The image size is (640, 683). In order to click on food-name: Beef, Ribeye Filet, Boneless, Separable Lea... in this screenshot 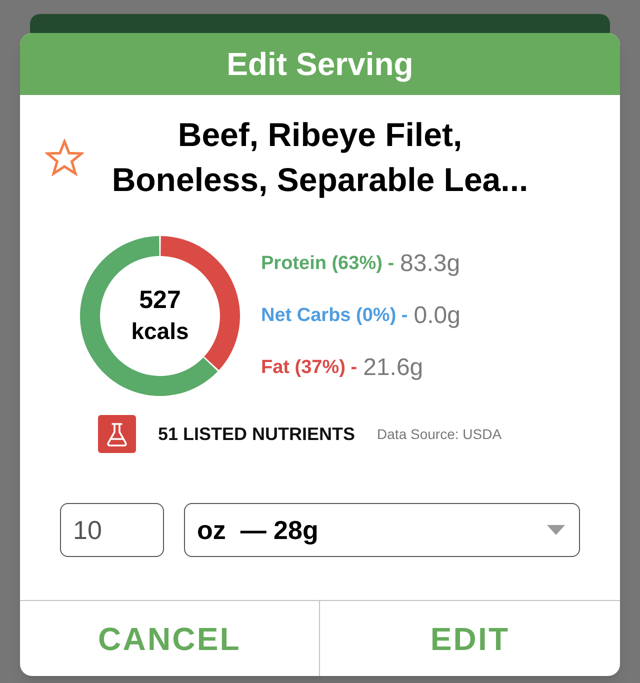, I will do `click(320, 157)`.